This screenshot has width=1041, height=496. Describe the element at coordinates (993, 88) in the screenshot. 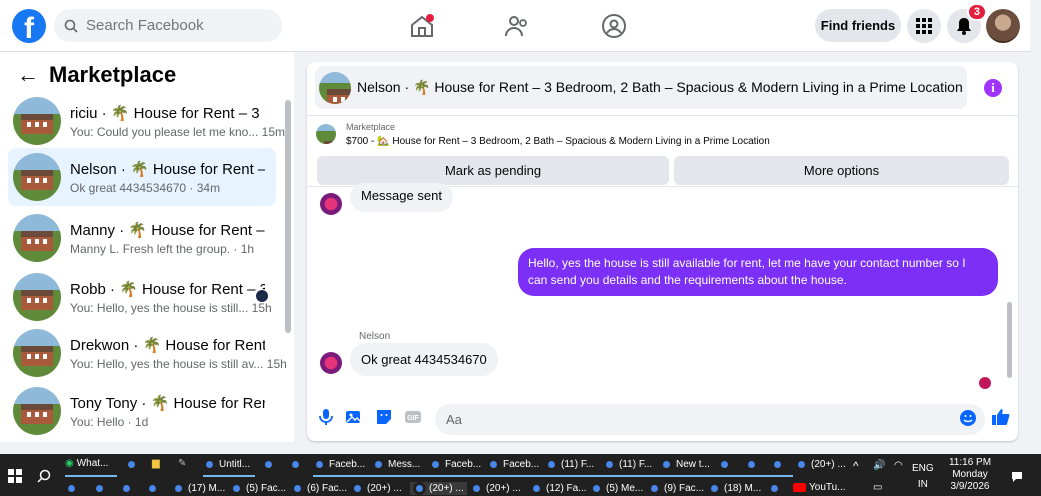

I see `info-icon: i` at that location.